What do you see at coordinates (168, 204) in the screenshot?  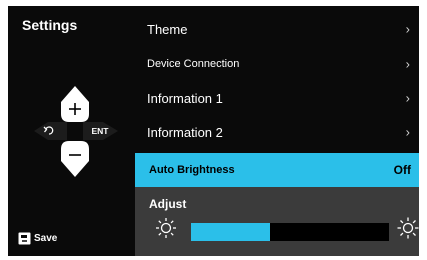 I see `adjust-label: Adjust` at bounding box center [168, 204].